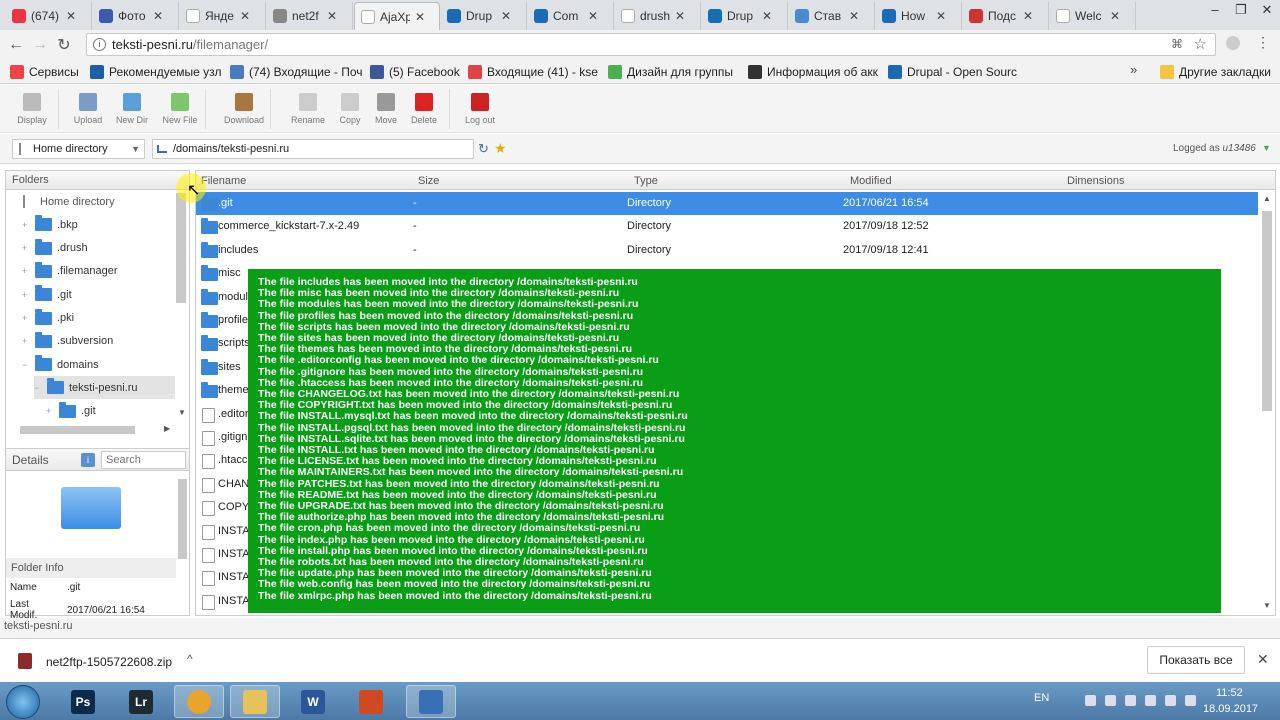 The width and height of the screenshot is (1280, 720). Describe the element at coordinates (180, 109) in the screenshot. I see `toolbar-new-file-button: New File` at that location.